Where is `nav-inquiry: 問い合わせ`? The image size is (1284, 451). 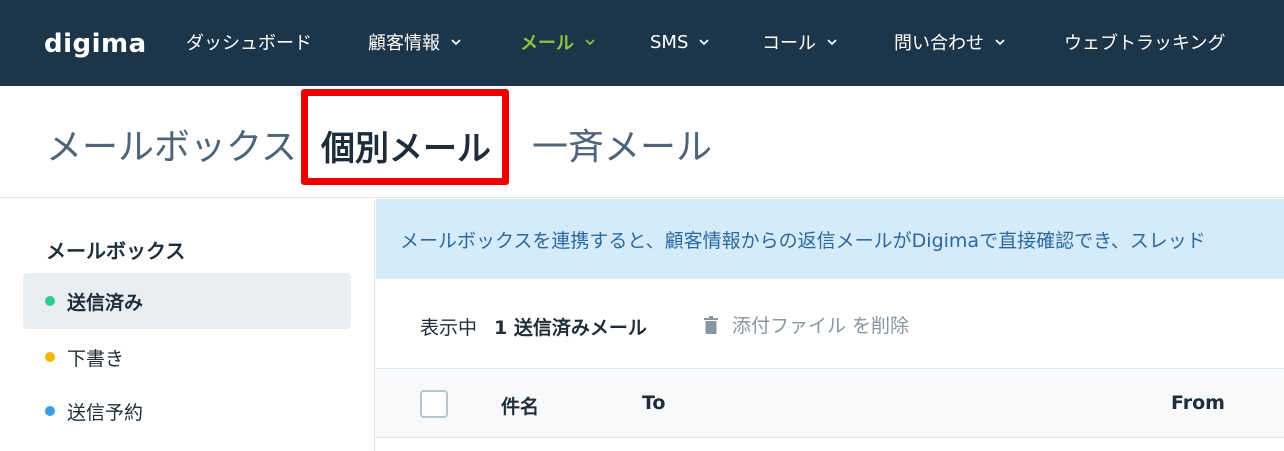 nav-inquiry: 問い合わせ is located at coordinates (950, 42).